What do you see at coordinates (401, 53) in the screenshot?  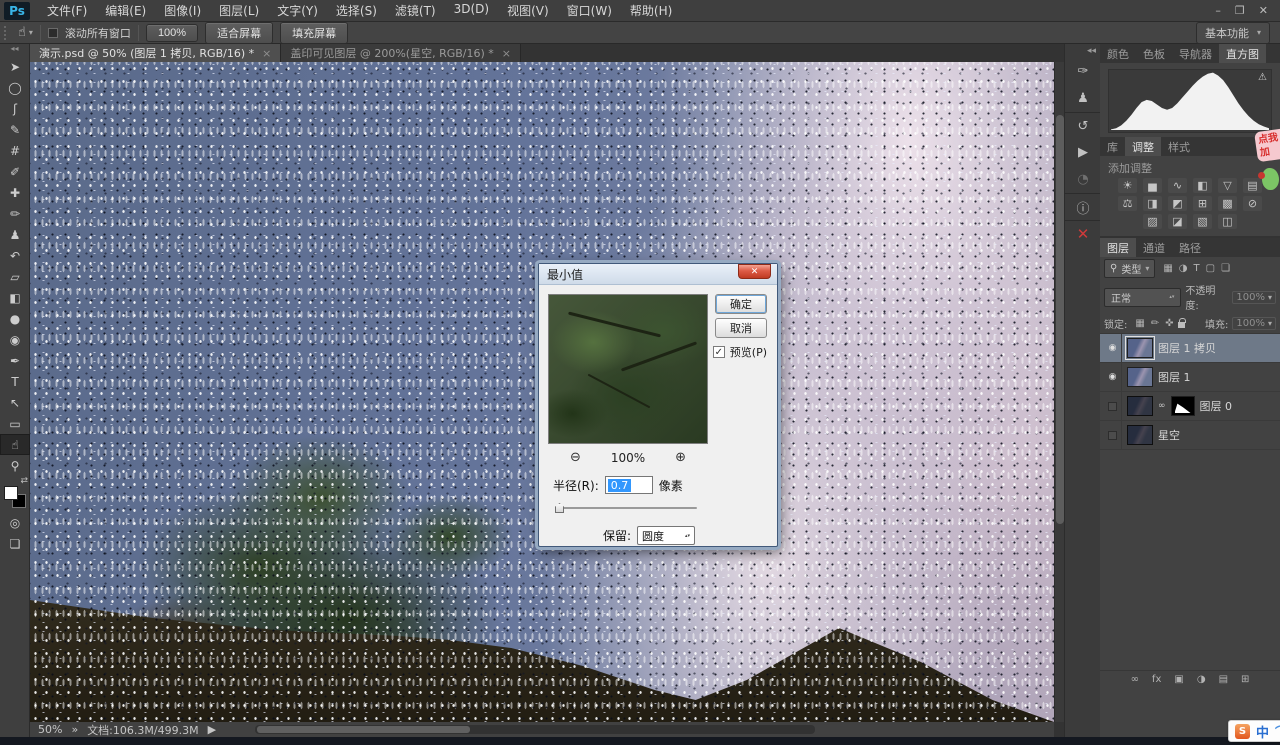 I see `document-tab: 盖印可见图层 @ 200%(星空, RGB/16) * ×` at bounding box center [401, 53].